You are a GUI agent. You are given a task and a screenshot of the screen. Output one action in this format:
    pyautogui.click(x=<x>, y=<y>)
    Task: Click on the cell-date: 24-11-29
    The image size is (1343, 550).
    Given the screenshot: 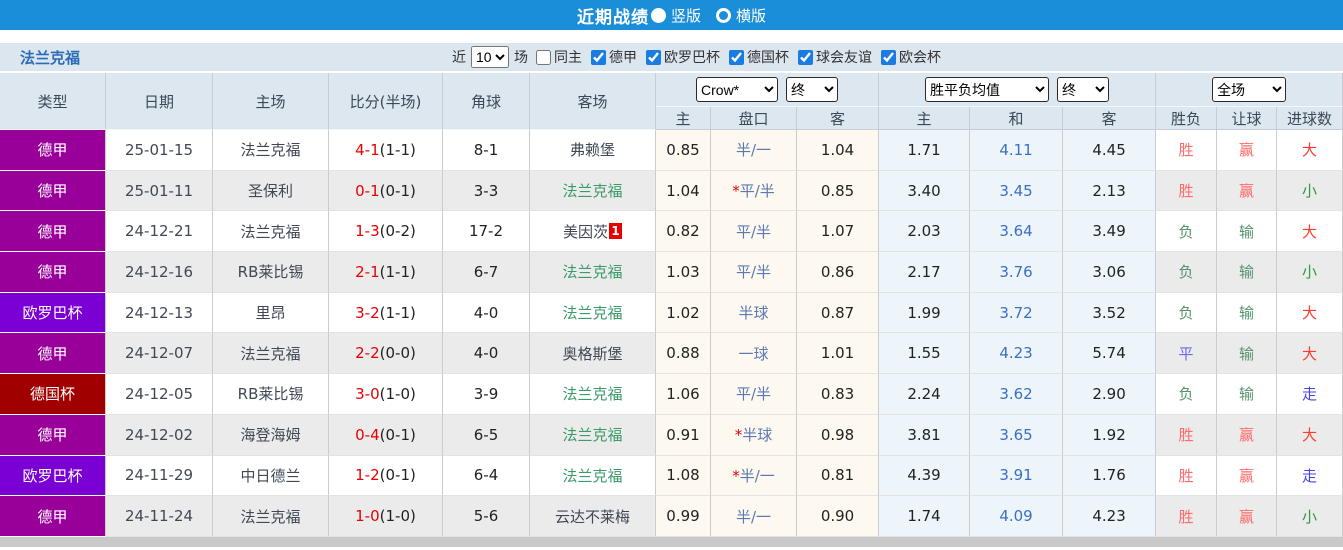 What is the action you would take?
    pyautogui.click(x=159, y=476)
    